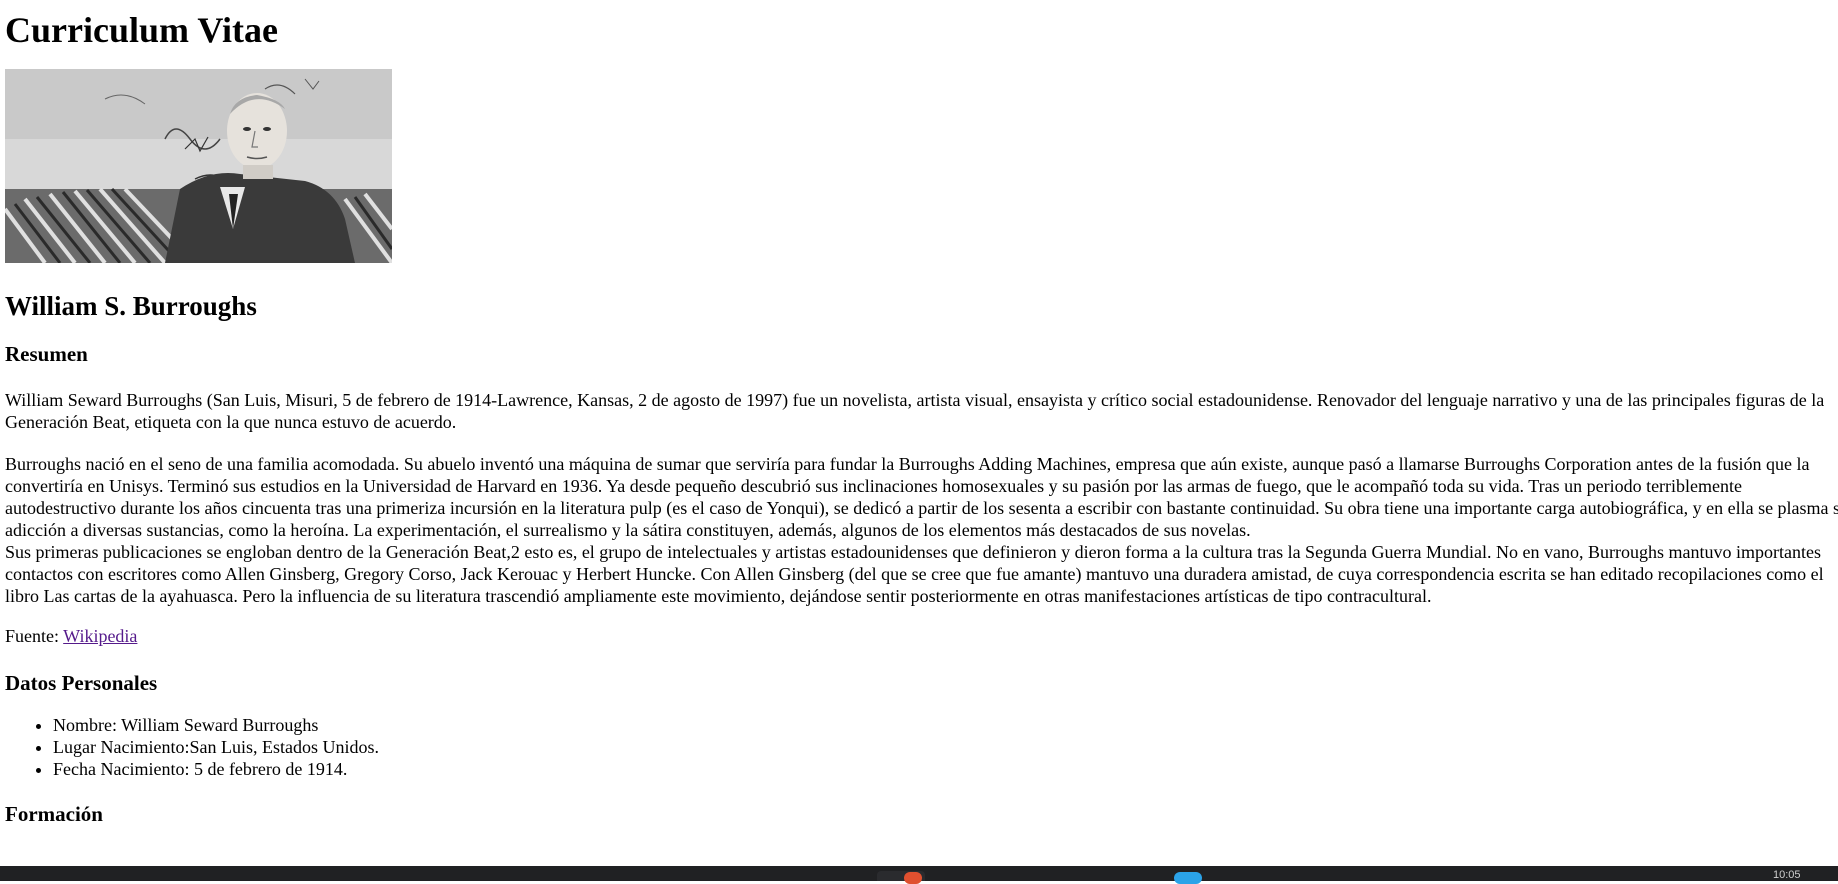  I want to click on portrait-photo, so click(198, 166).